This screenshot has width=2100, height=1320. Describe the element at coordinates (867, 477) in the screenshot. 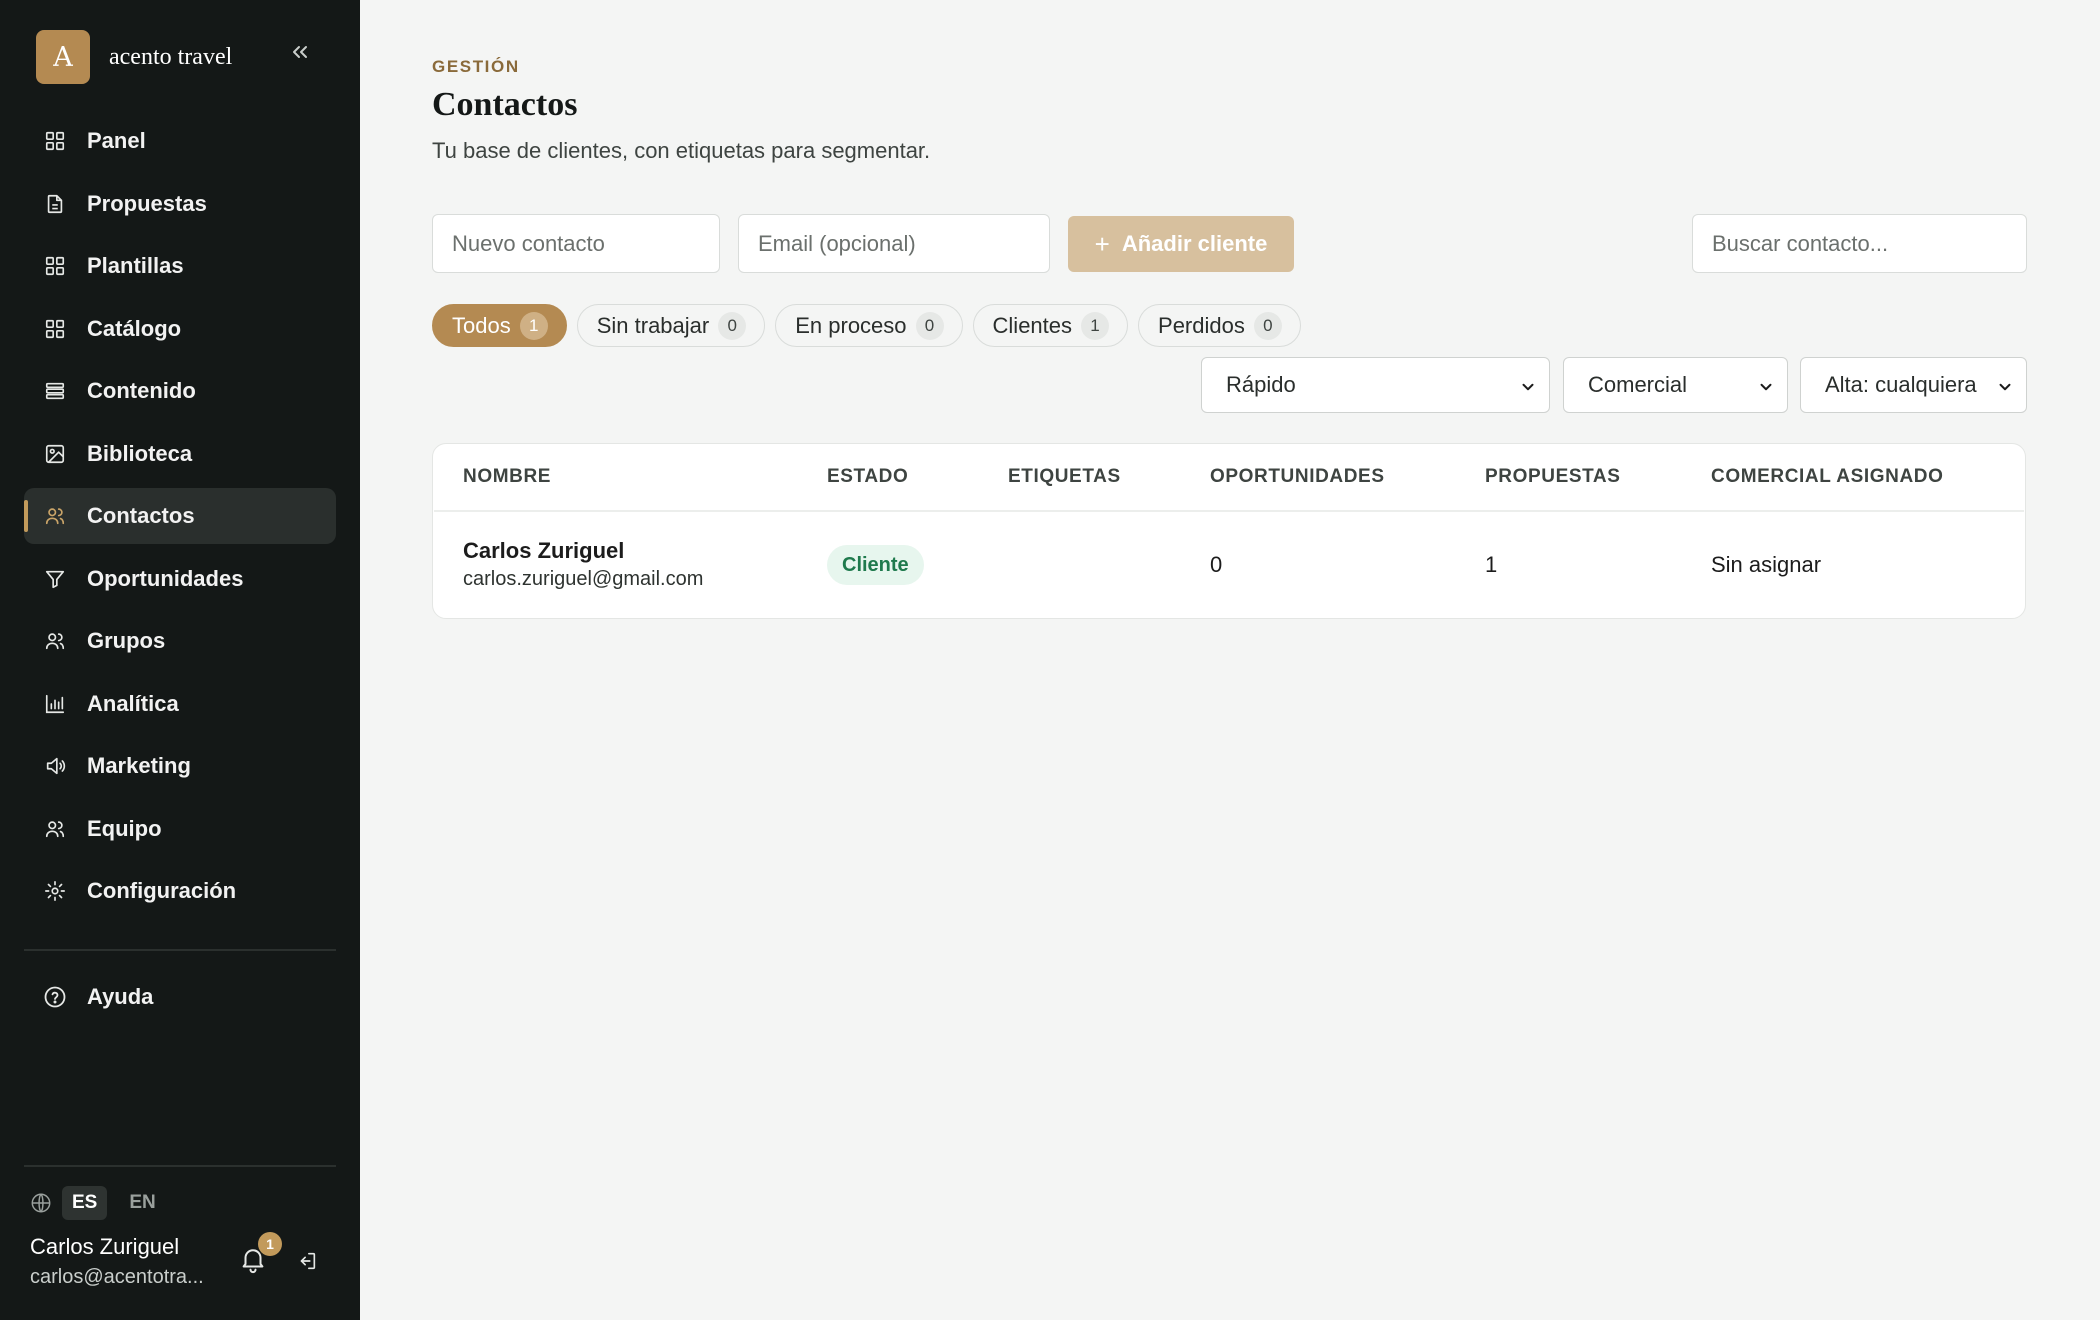

I see `table-header-status: ESTADO` at that location.